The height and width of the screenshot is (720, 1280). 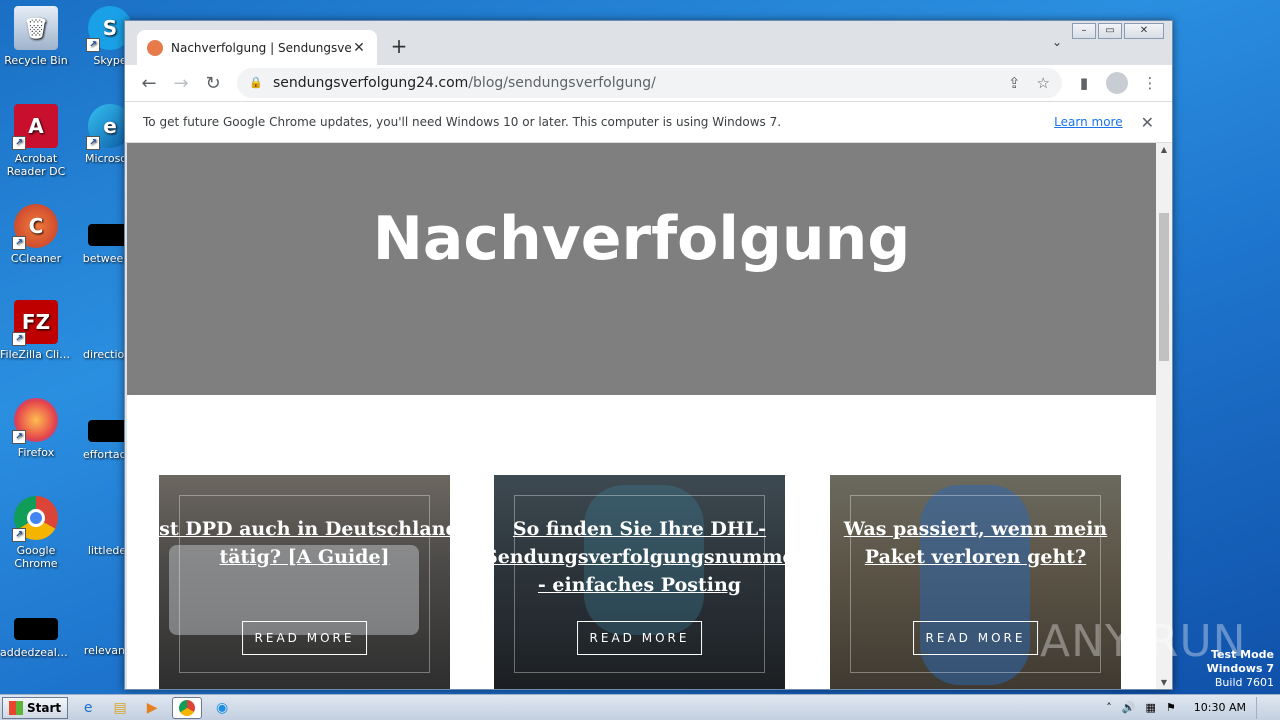 What do you see at coordinates (36, 452) in the screenshot?
I see `desktop-icon-label: Firefox` at bounding box center [36, 452].